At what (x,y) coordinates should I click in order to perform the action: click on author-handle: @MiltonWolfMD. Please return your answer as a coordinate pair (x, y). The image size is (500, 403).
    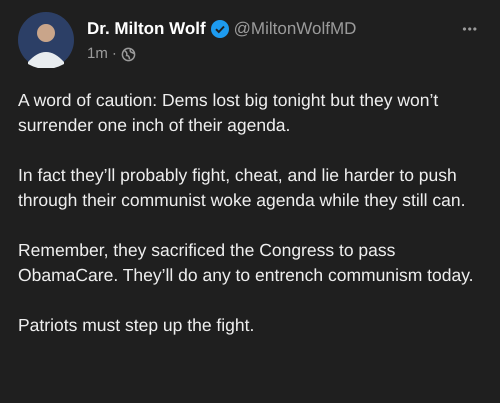
    Looking at the image, I should click on (295, 29).